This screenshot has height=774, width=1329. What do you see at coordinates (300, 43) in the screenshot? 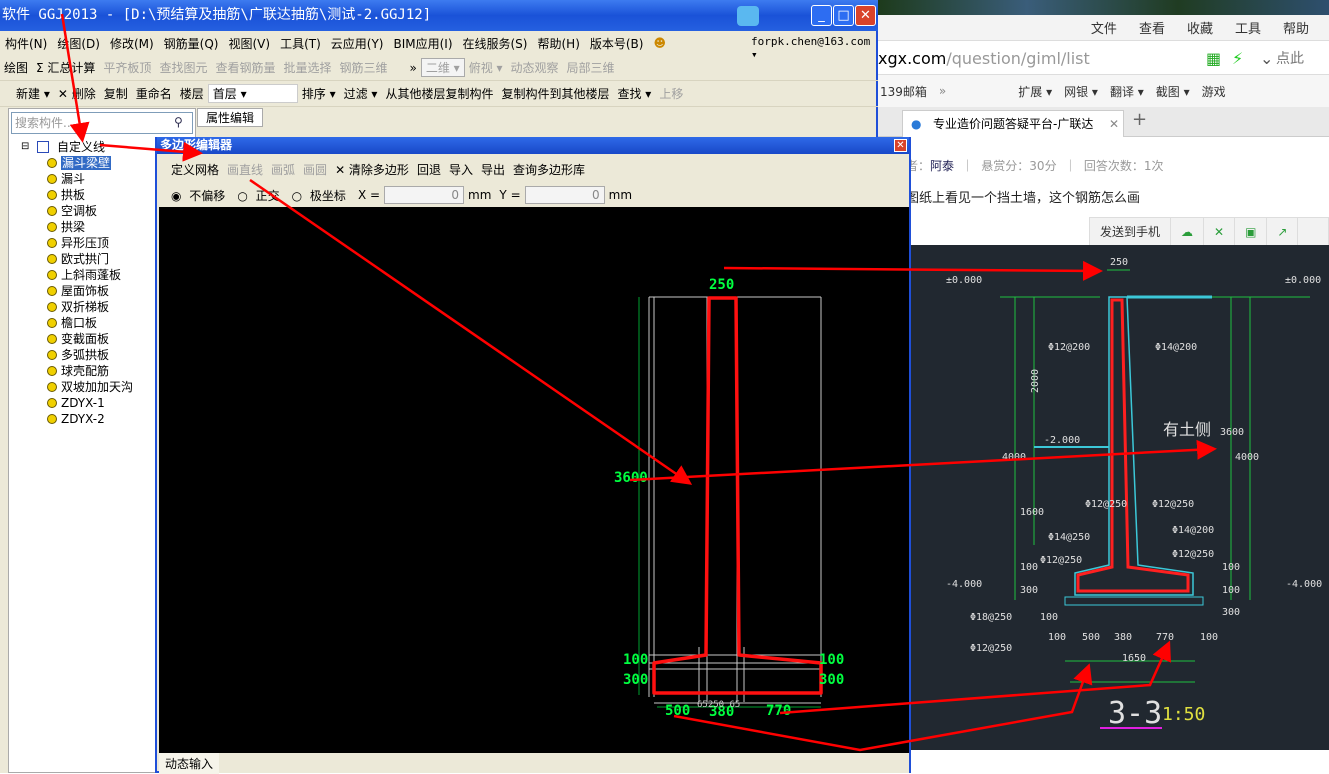
I see `menu-tools: 工具(T)` at bounding box center [300, 43].